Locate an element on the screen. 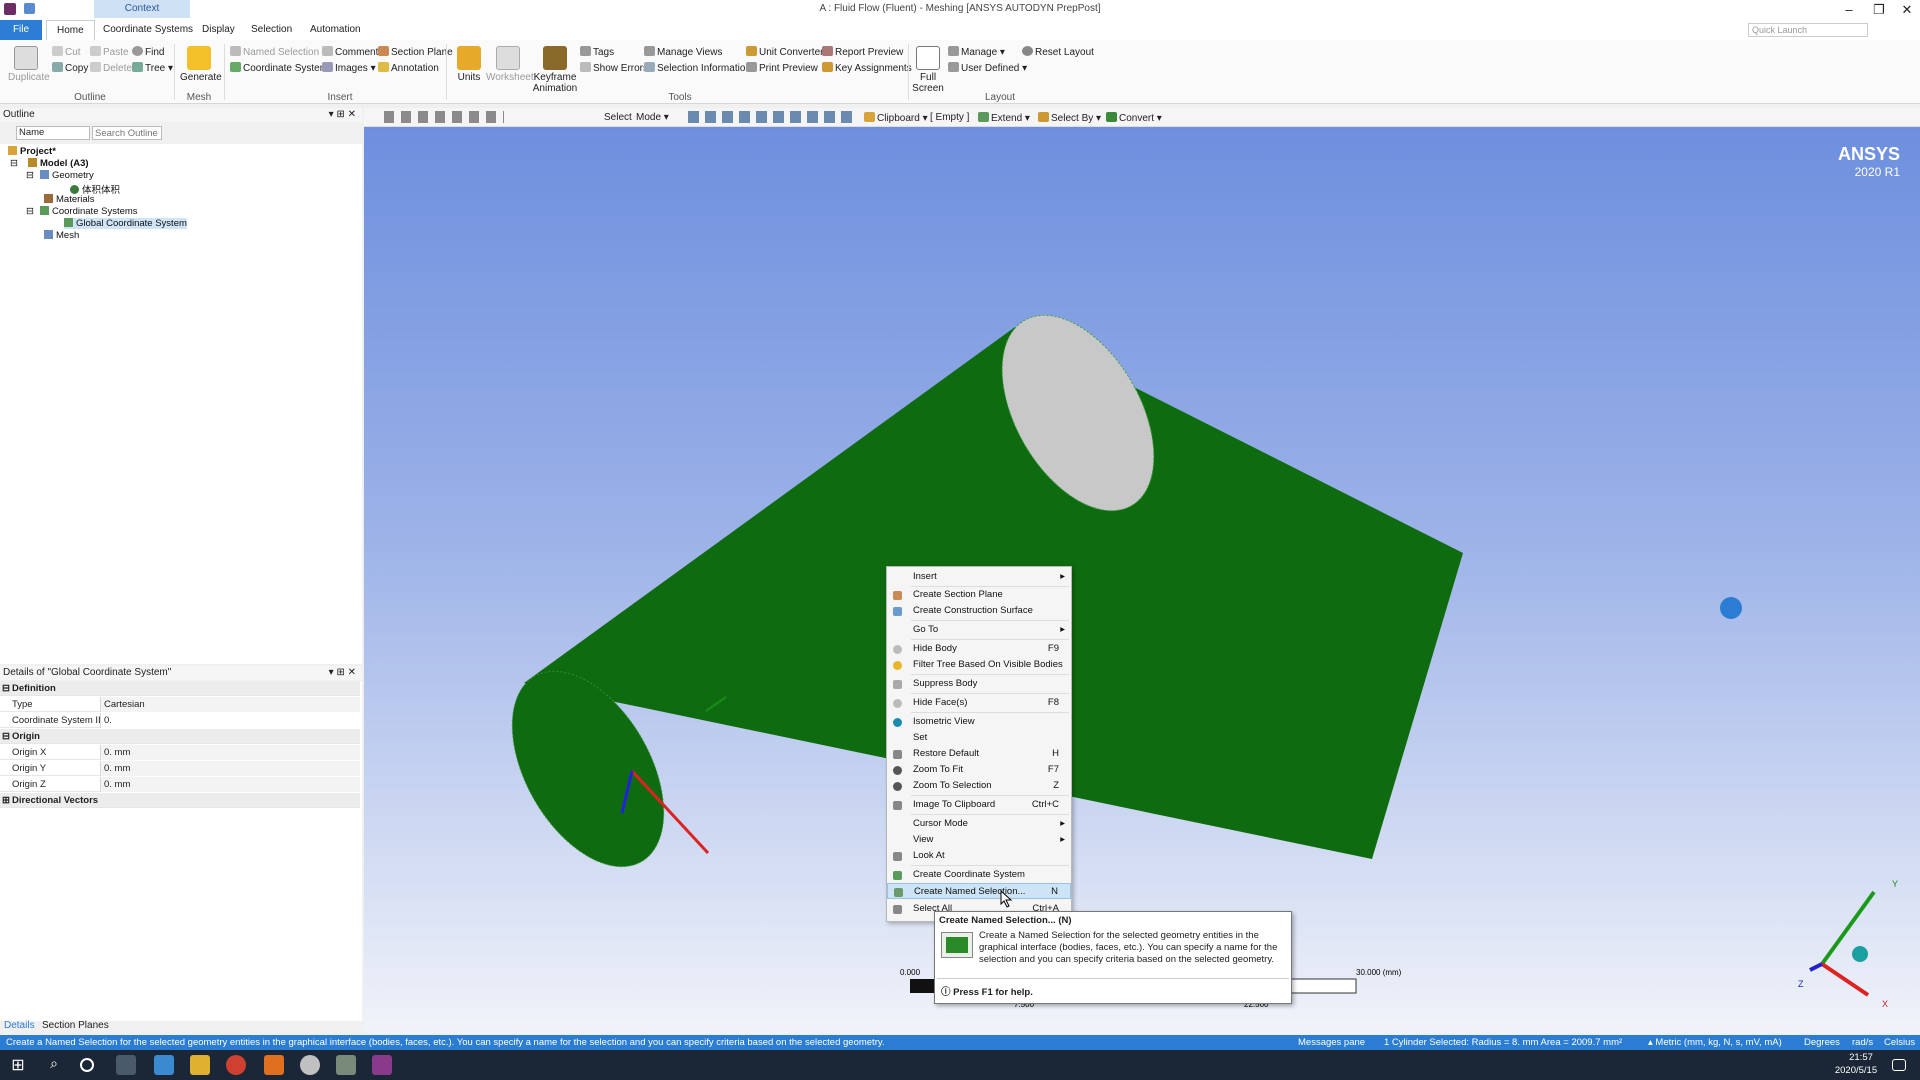 This screenshot has width=1920, height=1080. selection-information-button: Selection Information is located at coordinates (697, 68).